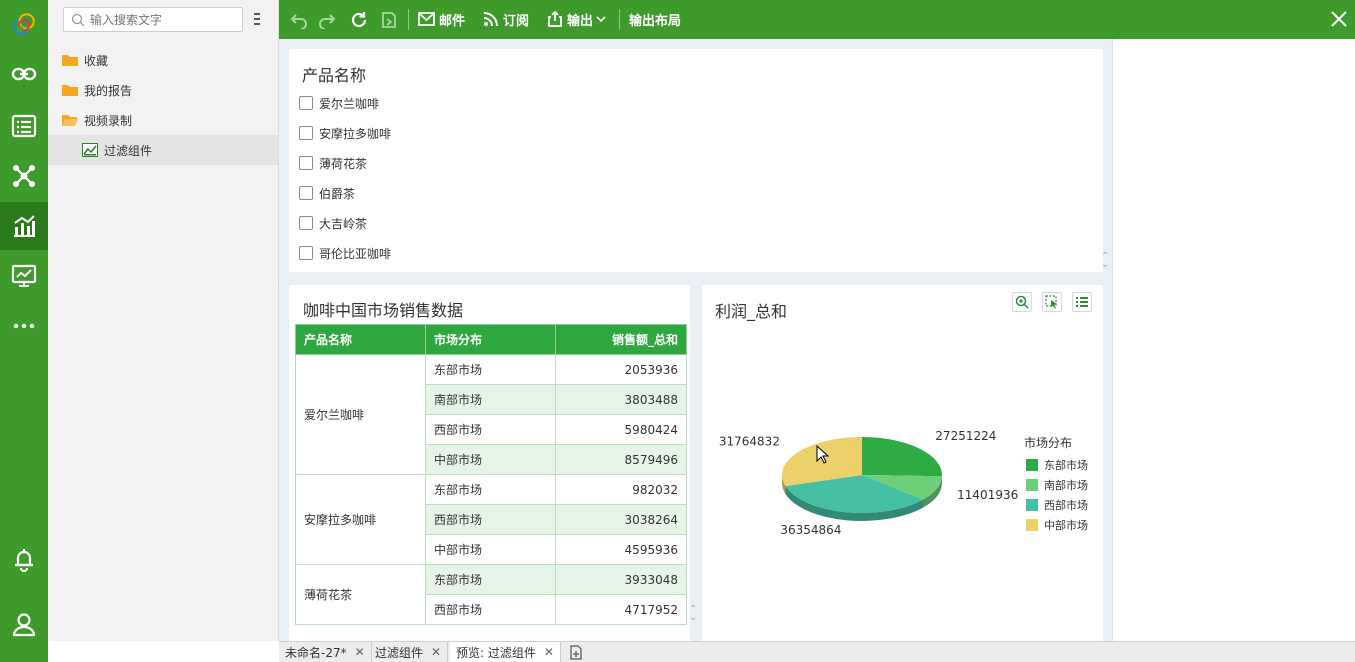 The image size is (1355, 662). I want to click on mail-button: 邮件, so click(441, 19).